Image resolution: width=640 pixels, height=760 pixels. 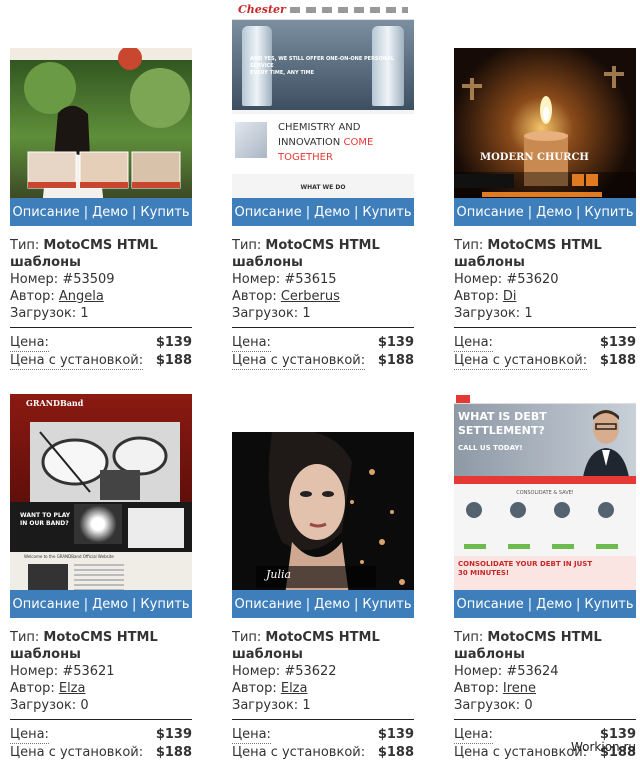 I want to click on author-line: Автор: Di, so click(x=545, y=296).